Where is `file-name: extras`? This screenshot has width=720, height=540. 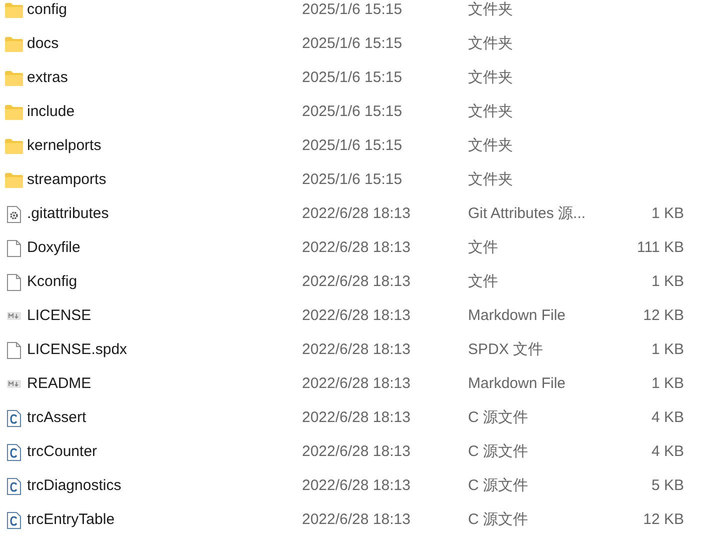
file-name: extras is located at coordinates (47, 77).